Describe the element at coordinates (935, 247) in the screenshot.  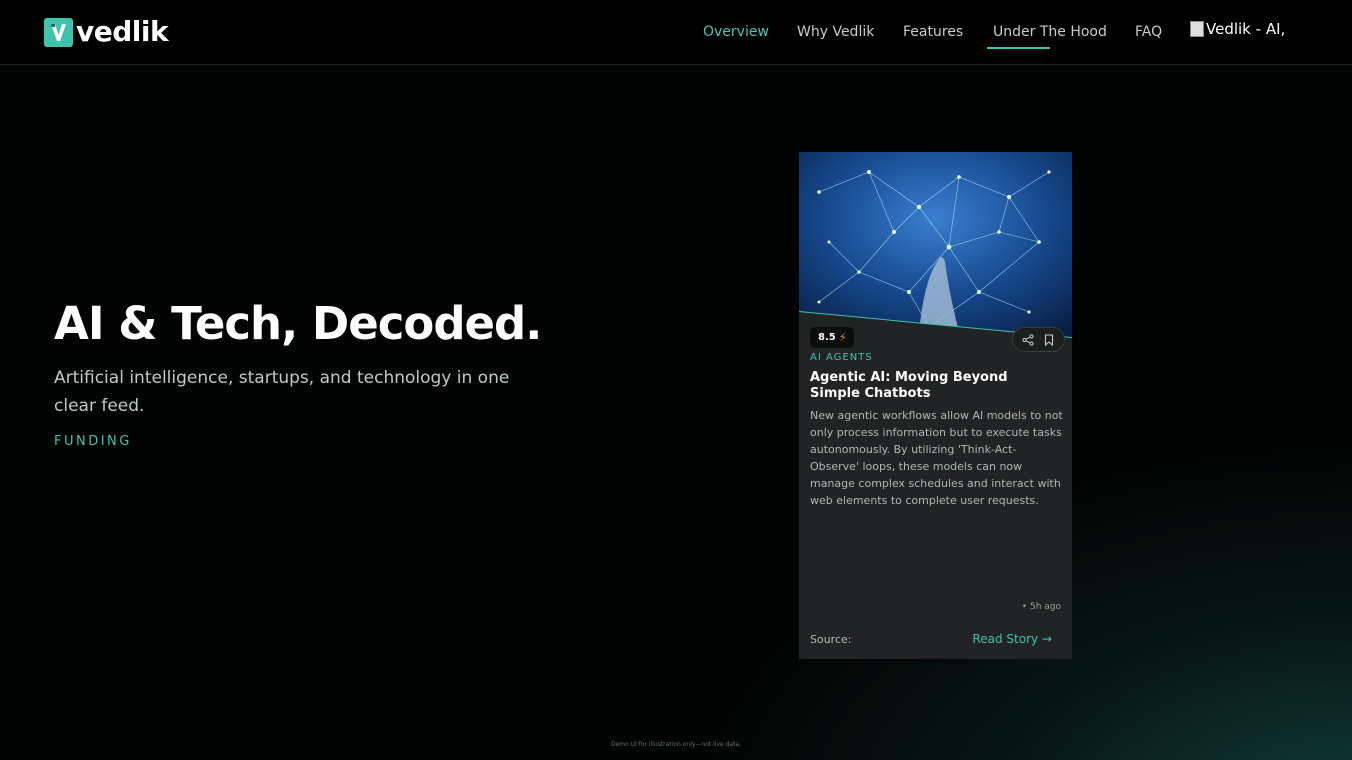
I see `card-image` at that location.